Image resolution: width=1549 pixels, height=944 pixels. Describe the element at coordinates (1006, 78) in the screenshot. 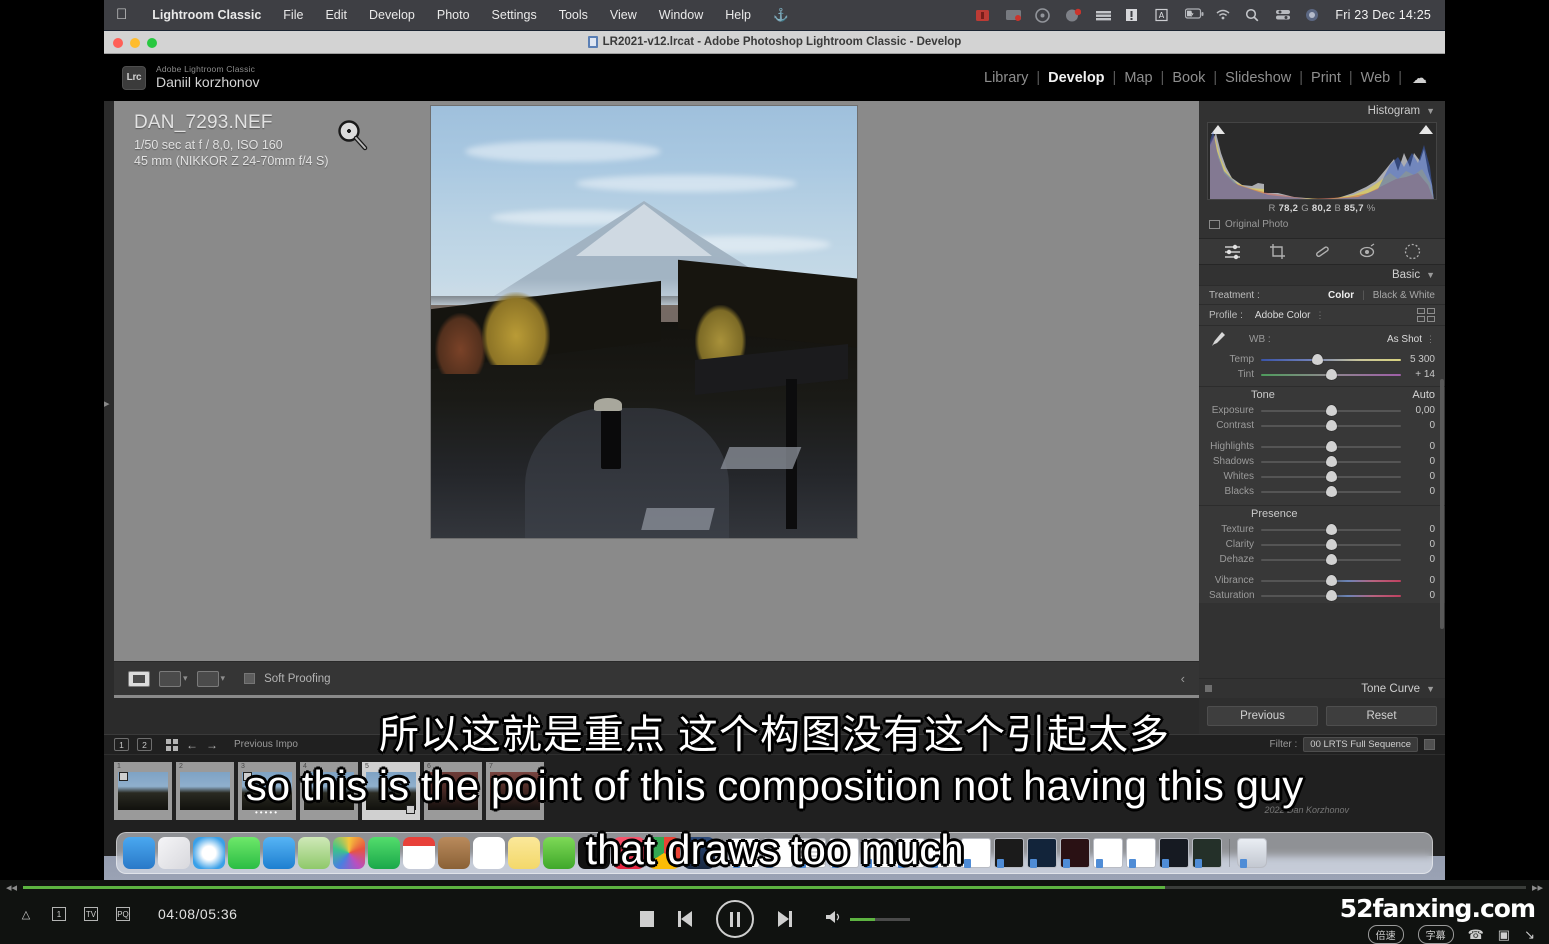

I see `module-library: Library` at that location.